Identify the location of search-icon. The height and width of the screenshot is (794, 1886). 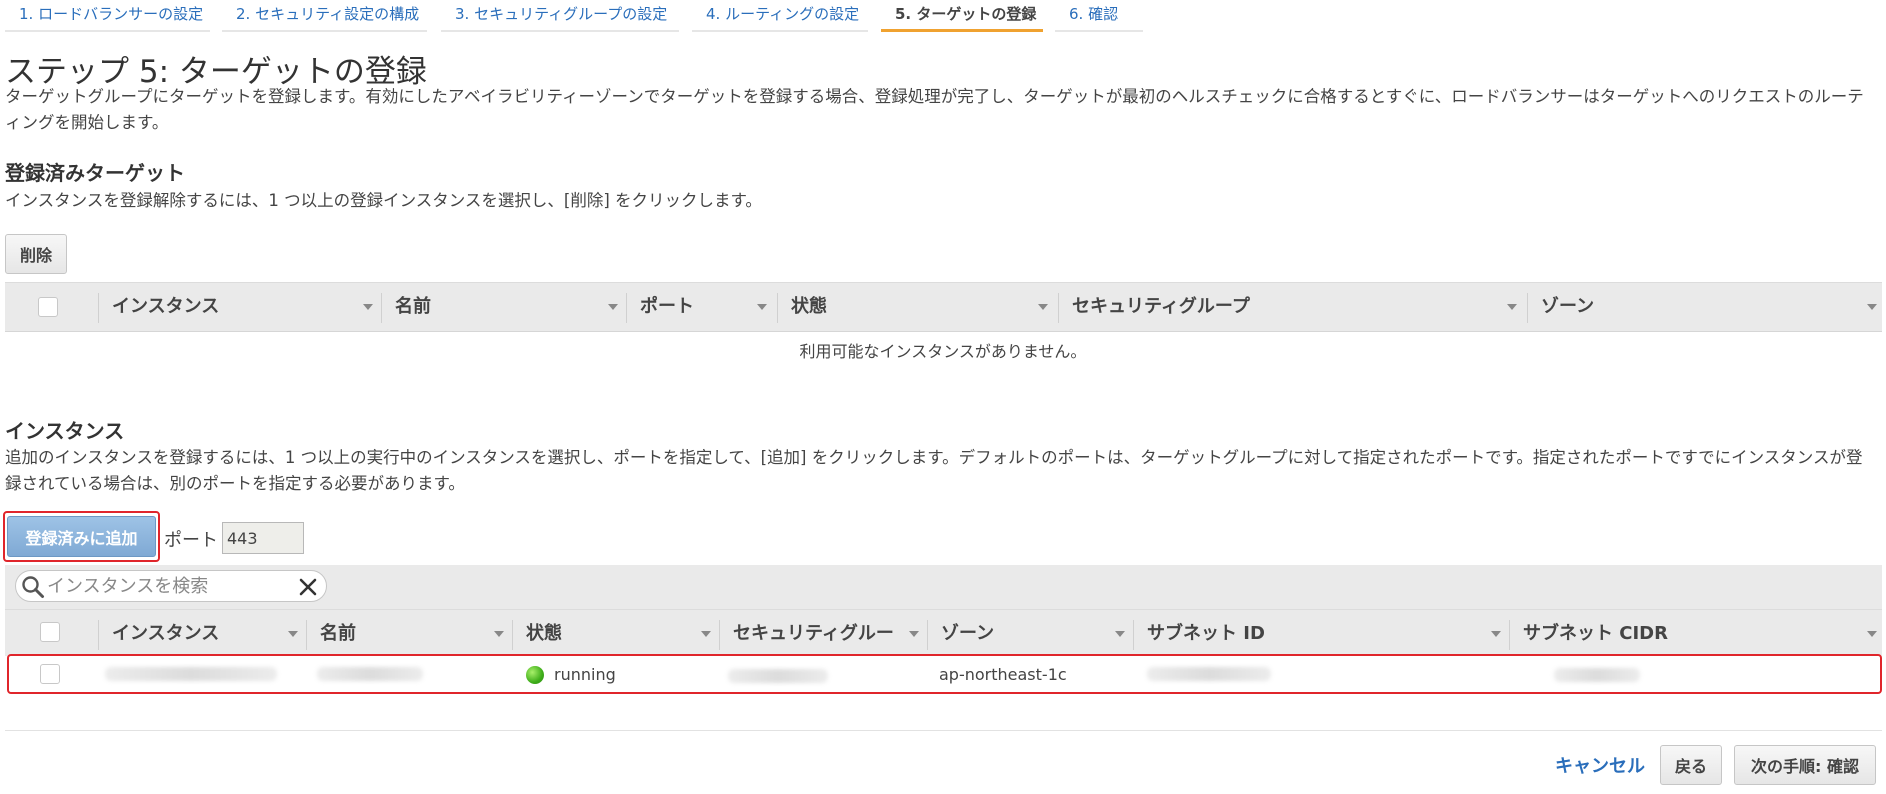
(33, 587).